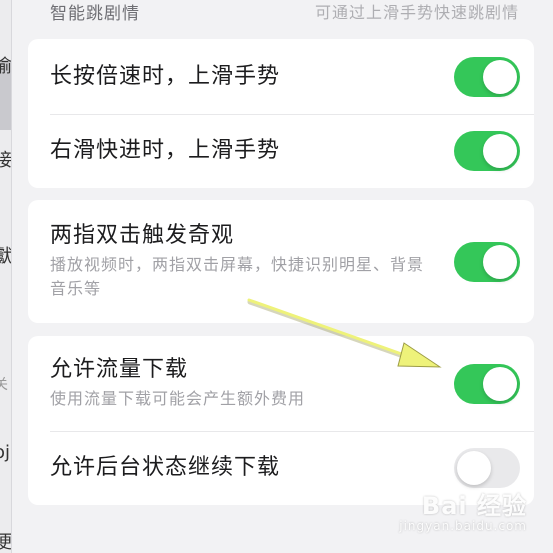  Describe the element at coordinates (165, 468) in the screenshot. I see `setting-label: 允许后台状态继续下载` at that location.